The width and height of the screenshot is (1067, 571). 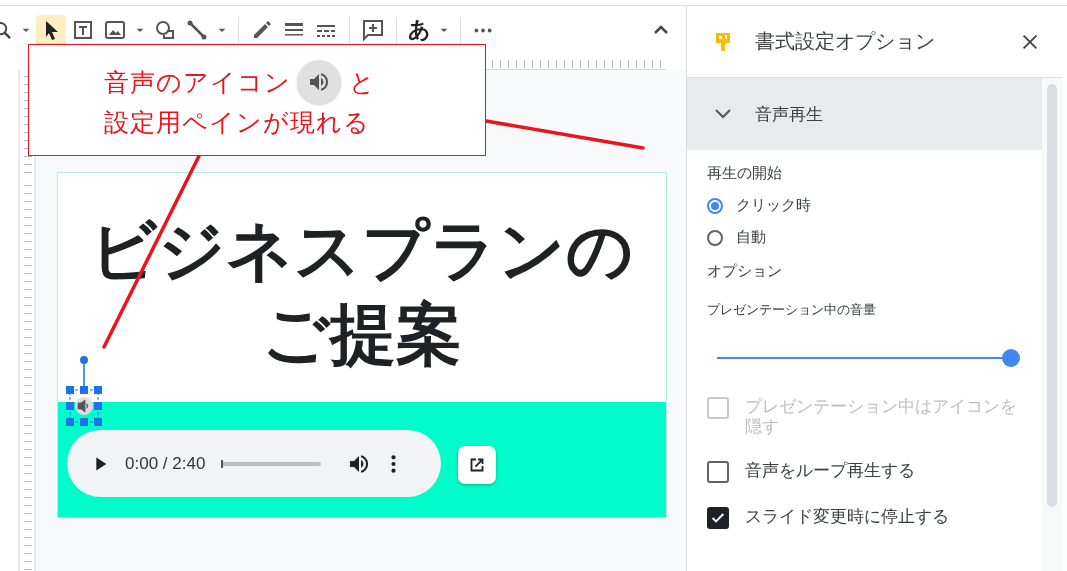 I want to click on font-button: あ, so click(x=419, y=30).